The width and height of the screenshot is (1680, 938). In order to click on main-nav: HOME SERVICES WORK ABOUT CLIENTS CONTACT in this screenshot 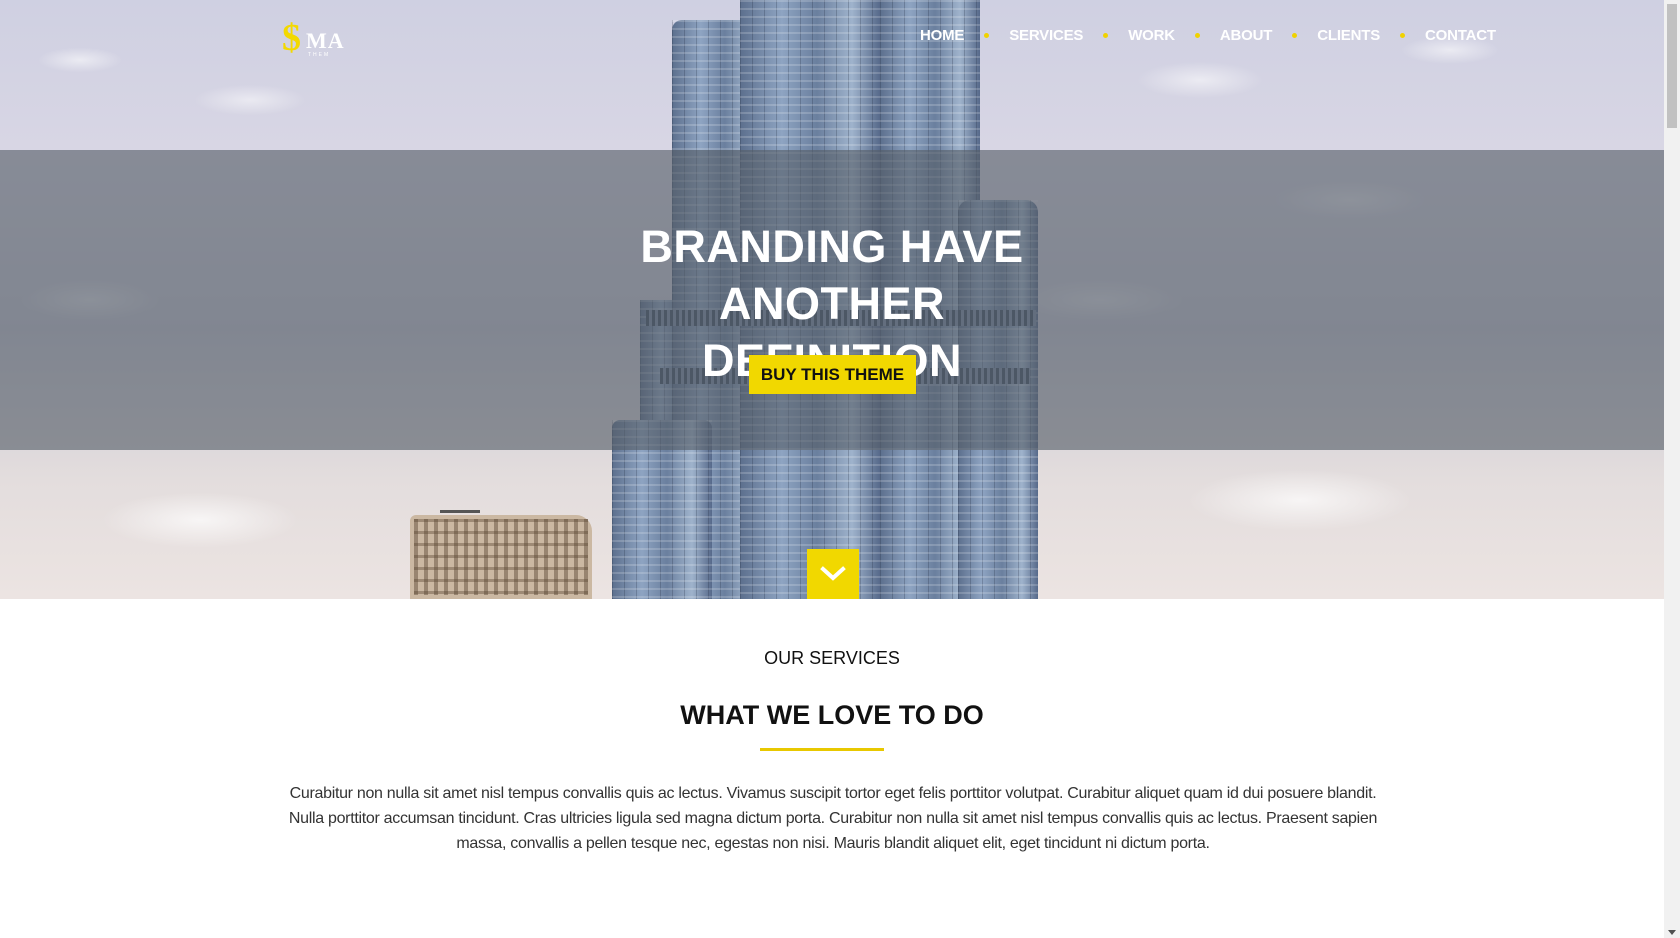, I will do `click(1208, 35)`.